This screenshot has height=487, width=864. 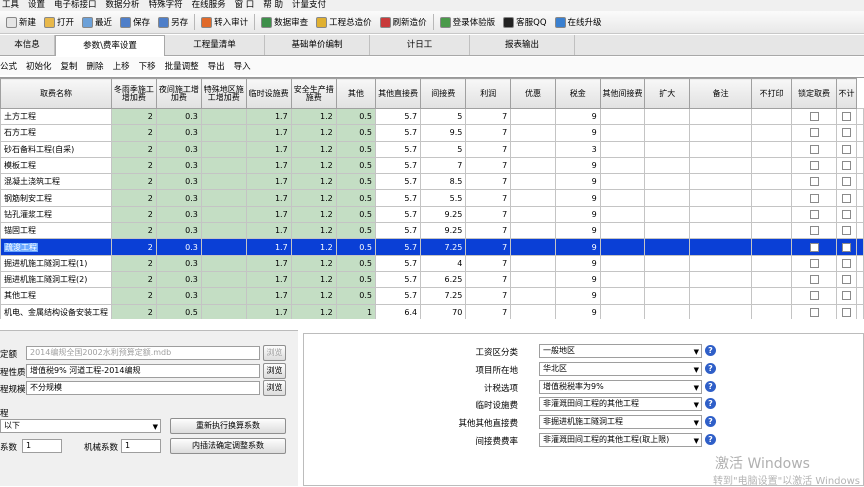 What do you see at coordinates (42, 446) in the screenshot?
I see `labor-coef-input: 1` at bounding box center [42, 446].